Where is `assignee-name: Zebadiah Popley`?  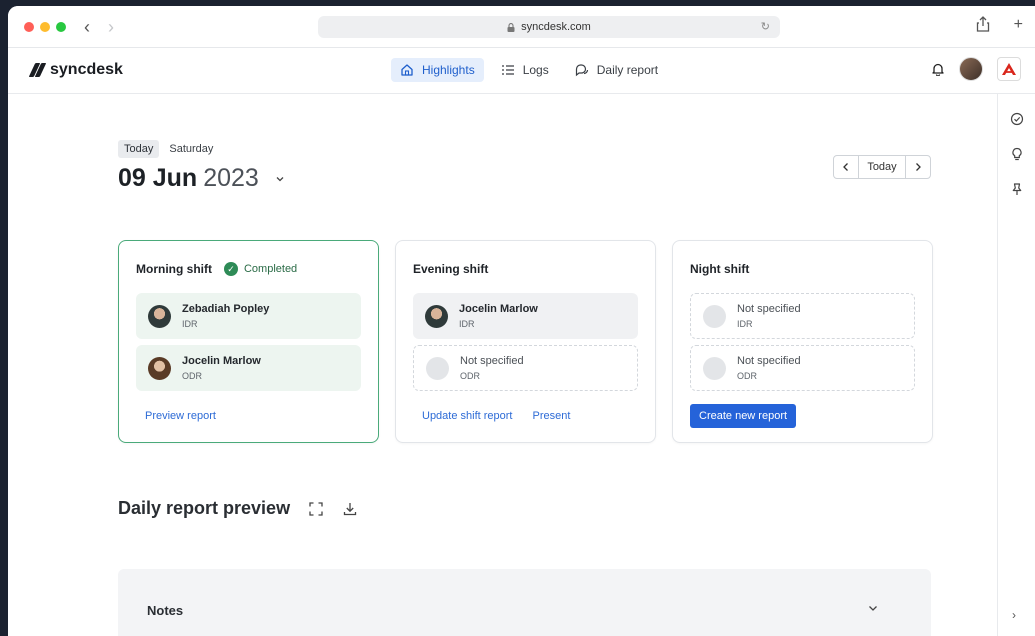
assignee-name: Zebadiah Popley is located at coordinates (226, 309).